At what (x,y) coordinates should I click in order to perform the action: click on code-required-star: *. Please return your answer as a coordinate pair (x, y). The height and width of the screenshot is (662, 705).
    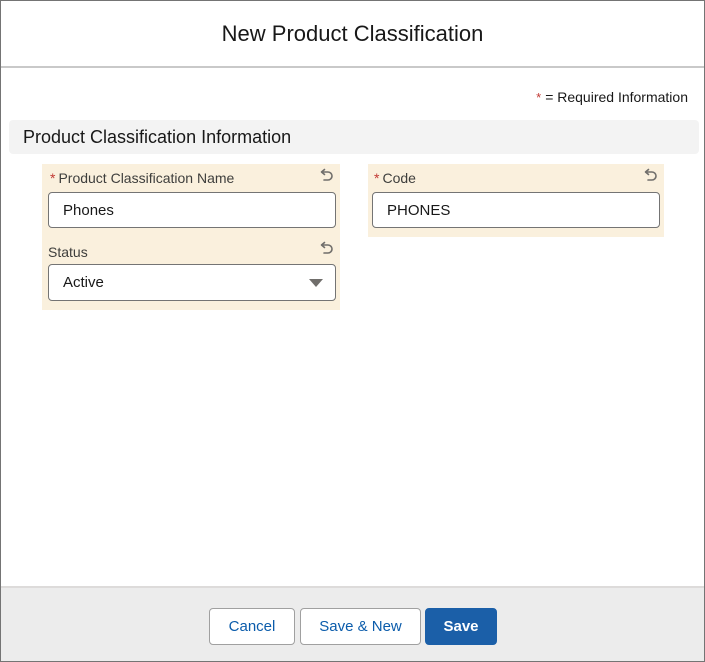
    Looking at the image, I should click on (377, 178).